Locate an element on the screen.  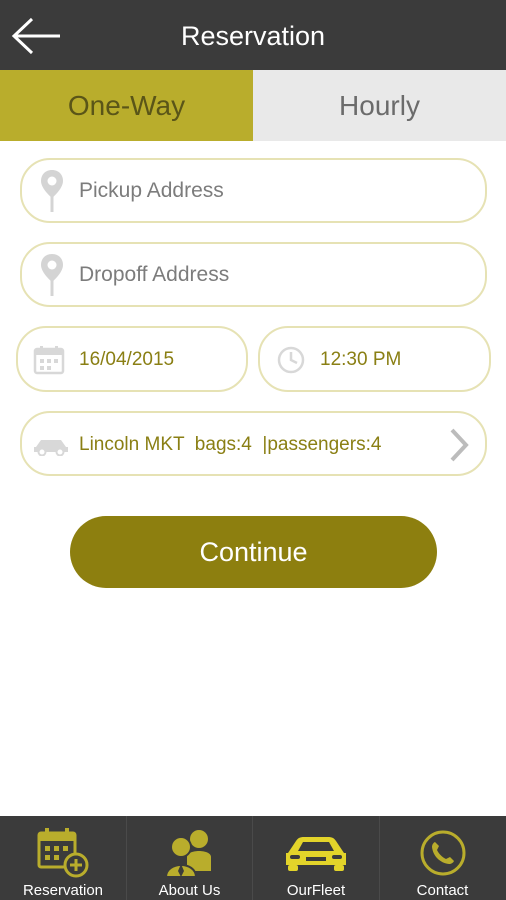
nav-our-fleet-label: OurFleet is located at coordinates (316, 890).